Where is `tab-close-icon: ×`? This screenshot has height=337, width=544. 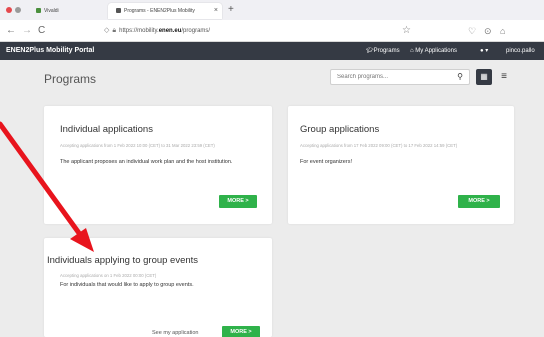
tab-close-icon: × is located at coordinates (216, 11).